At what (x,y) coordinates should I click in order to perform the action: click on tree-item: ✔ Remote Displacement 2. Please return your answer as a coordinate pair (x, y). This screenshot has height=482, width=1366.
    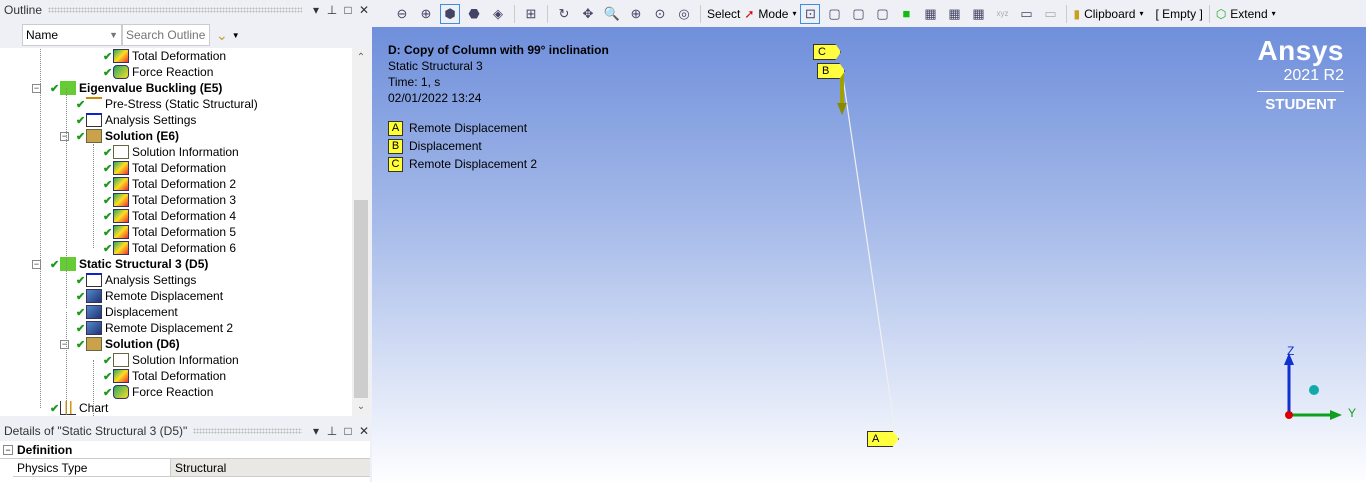
    Looking at the image, I should click on (154, 328).